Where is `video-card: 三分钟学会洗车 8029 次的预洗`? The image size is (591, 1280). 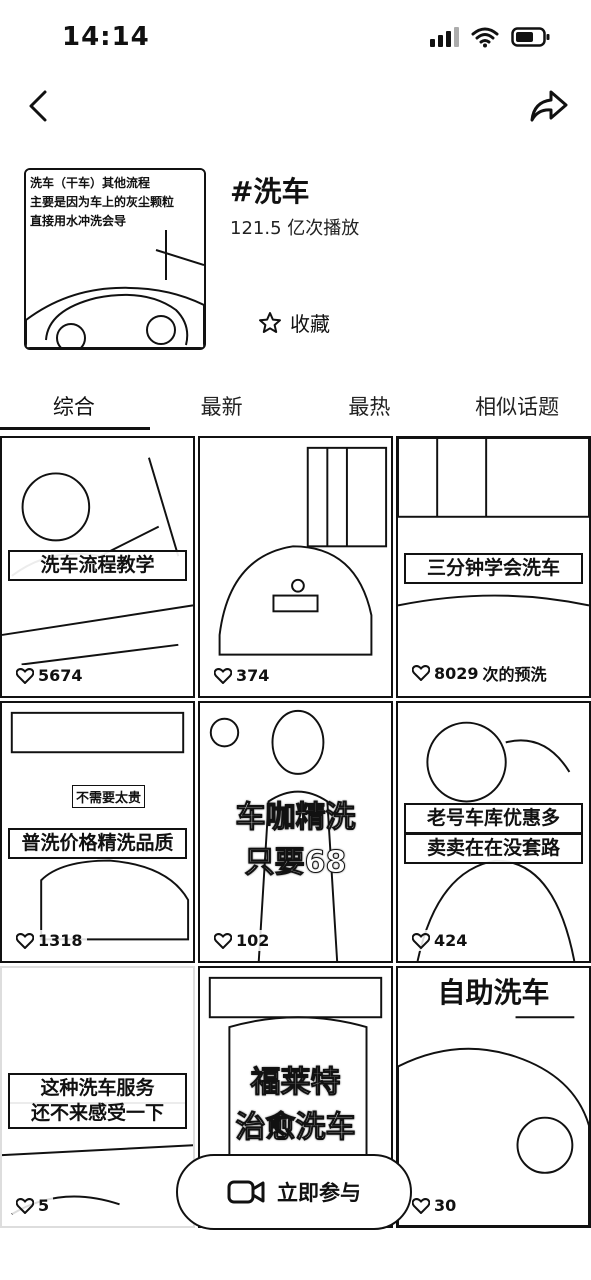
video-card: 三分钟学会洗车 8029 次的预洗 is located at coordinates (493, 567).